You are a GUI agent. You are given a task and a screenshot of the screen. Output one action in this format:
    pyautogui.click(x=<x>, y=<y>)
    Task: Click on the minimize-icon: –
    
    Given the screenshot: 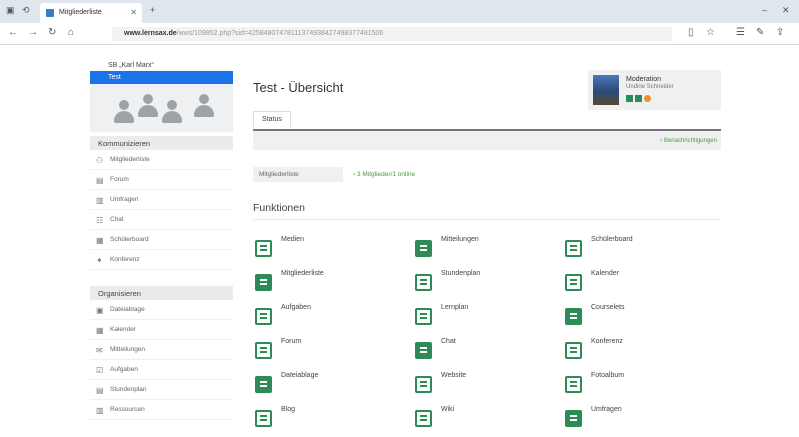 What is the action you would take?
    pyautogui.click(x=764, y=10)
    